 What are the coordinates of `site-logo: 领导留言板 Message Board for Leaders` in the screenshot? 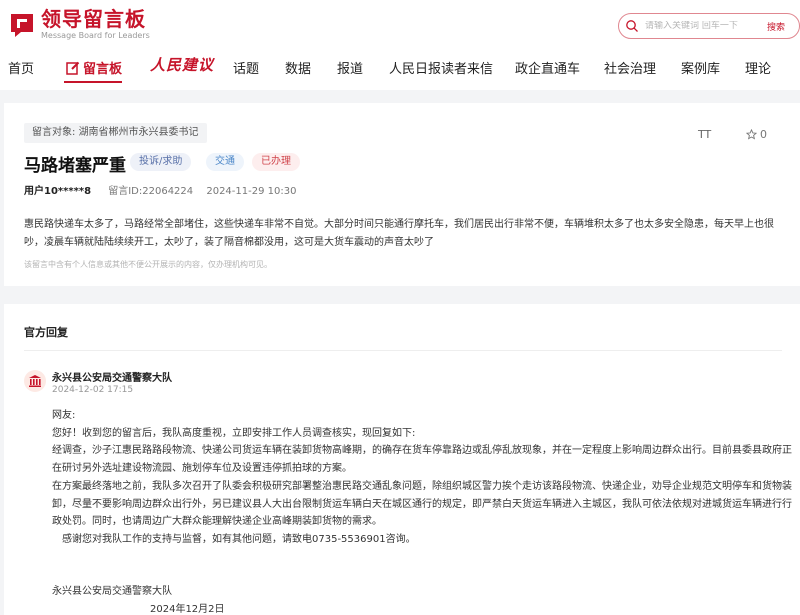 It's located at (79, 24).